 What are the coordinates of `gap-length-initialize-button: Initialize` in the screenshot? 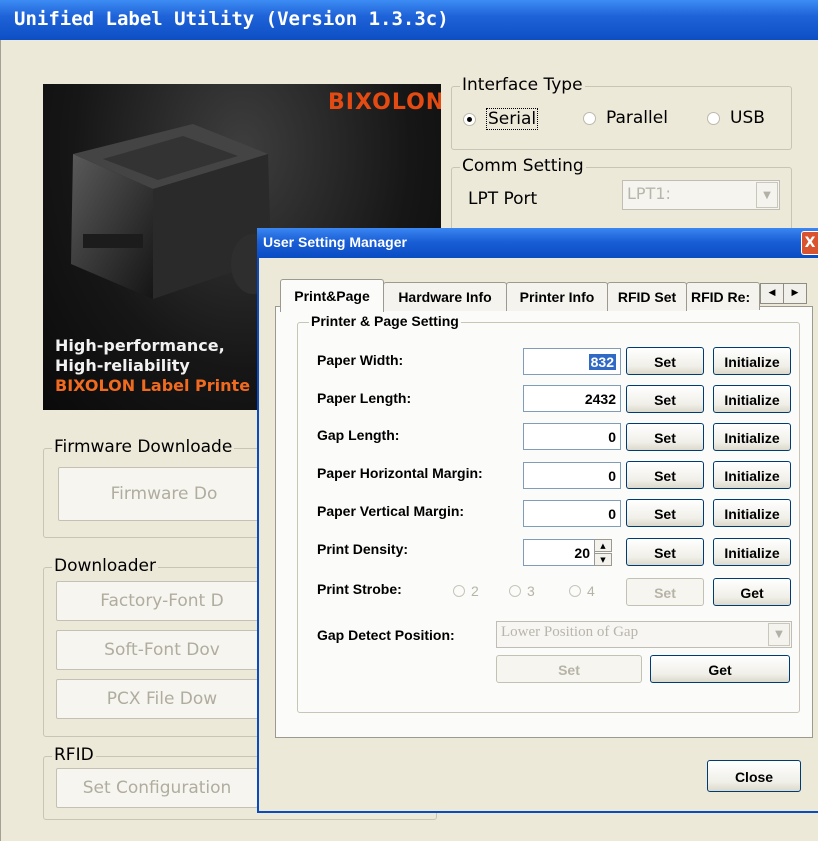 It's located at (752, 437).